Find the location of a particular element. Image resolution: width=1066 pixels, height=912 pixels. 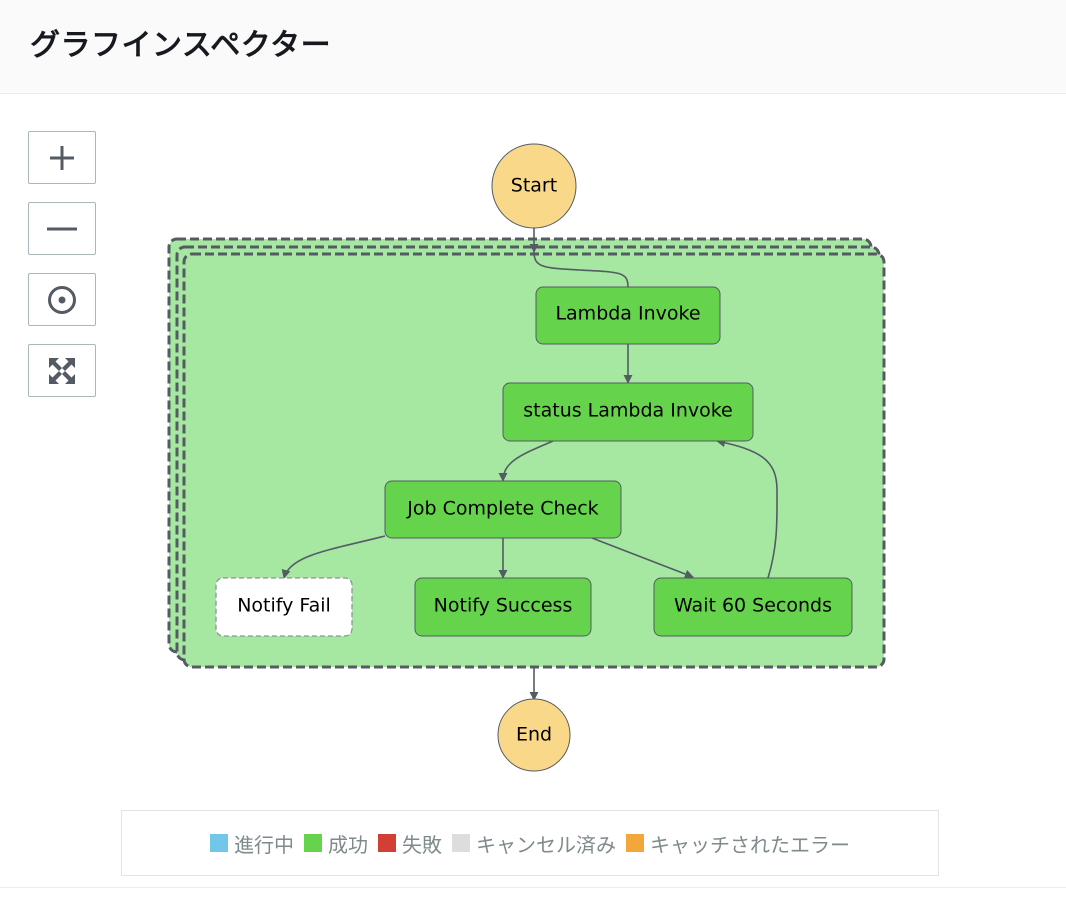

end-node: End is located at coordinates (534, 735).